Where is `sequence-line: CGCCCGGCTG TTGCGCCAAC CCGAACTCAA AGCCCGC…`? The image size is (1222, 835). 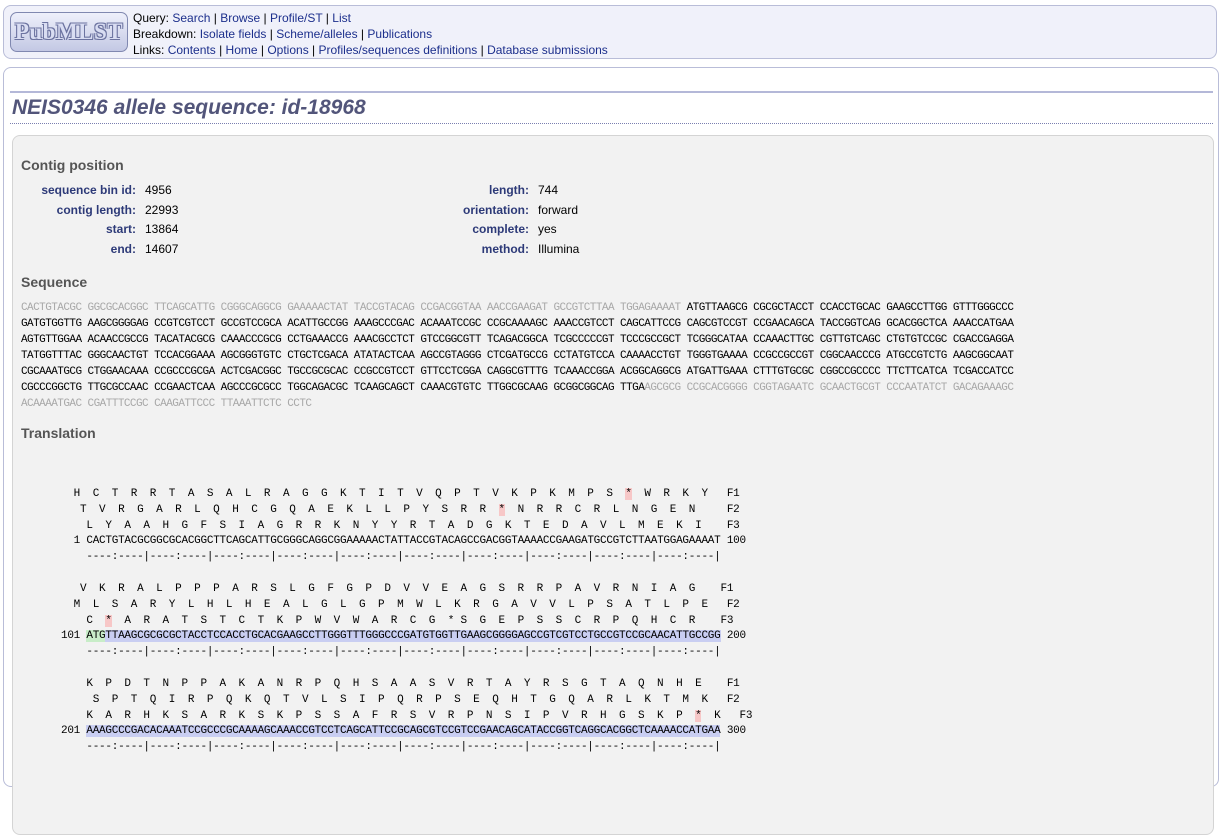 sequence-line: CGCCCGGCTG TTGCGCCAAC CCGAACTCAA AGCCCGC… is located at coordinates (517, 388).